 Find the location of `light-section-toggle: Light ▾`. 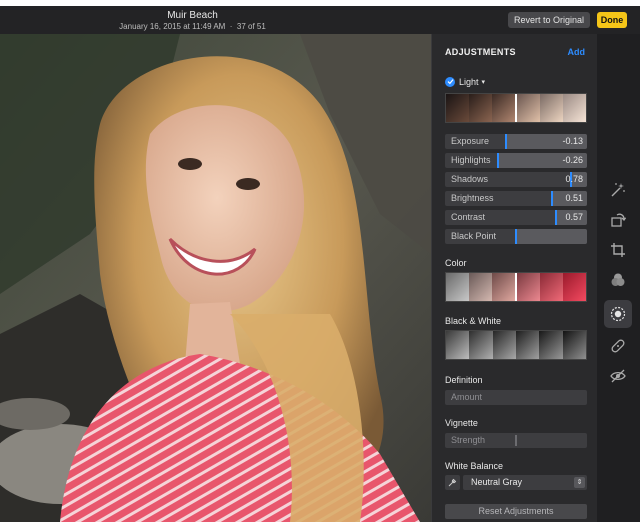

light-section-toggle: Light ▾ is located at coordinates (465, 81).